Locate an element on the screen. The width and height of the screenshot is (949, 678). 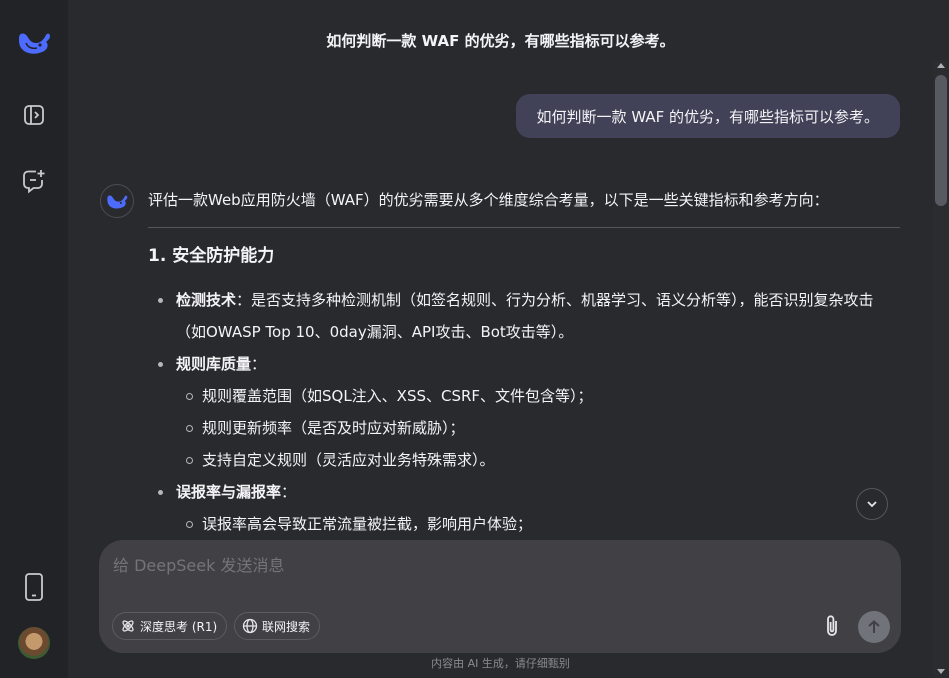
sidebar-toggle-icon is located at coordinates (34, 115).